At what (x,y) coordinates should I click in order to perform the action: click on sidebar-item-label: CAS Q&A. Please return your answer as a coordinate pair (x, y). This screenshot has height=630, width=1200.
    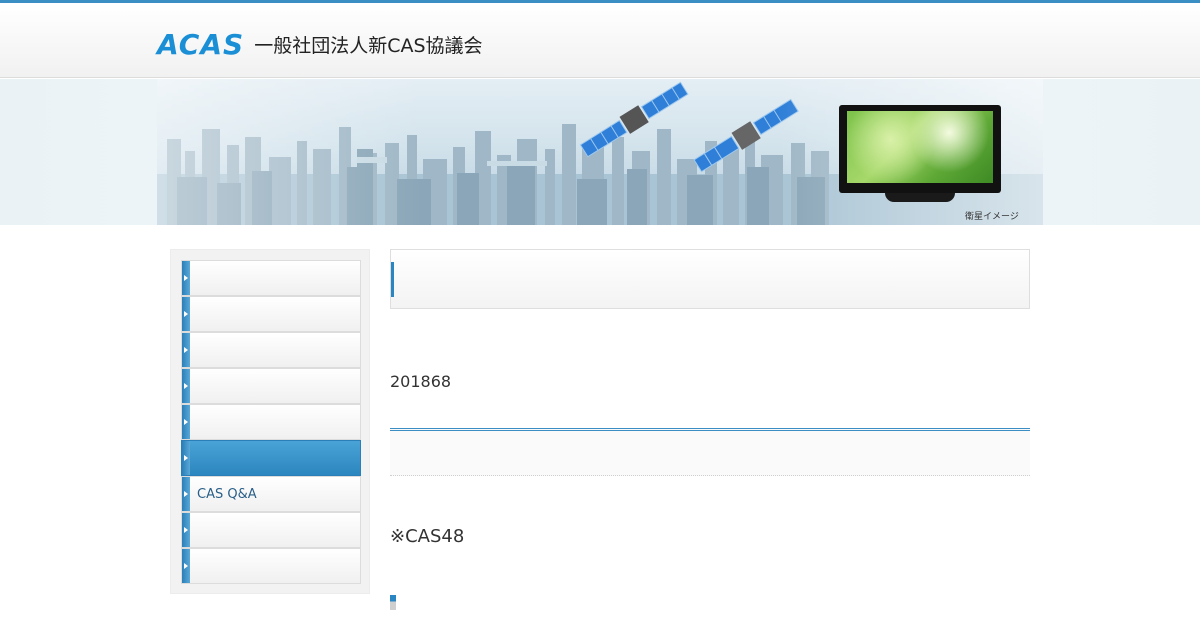
    Looking at the image, I should click on (227, 494).